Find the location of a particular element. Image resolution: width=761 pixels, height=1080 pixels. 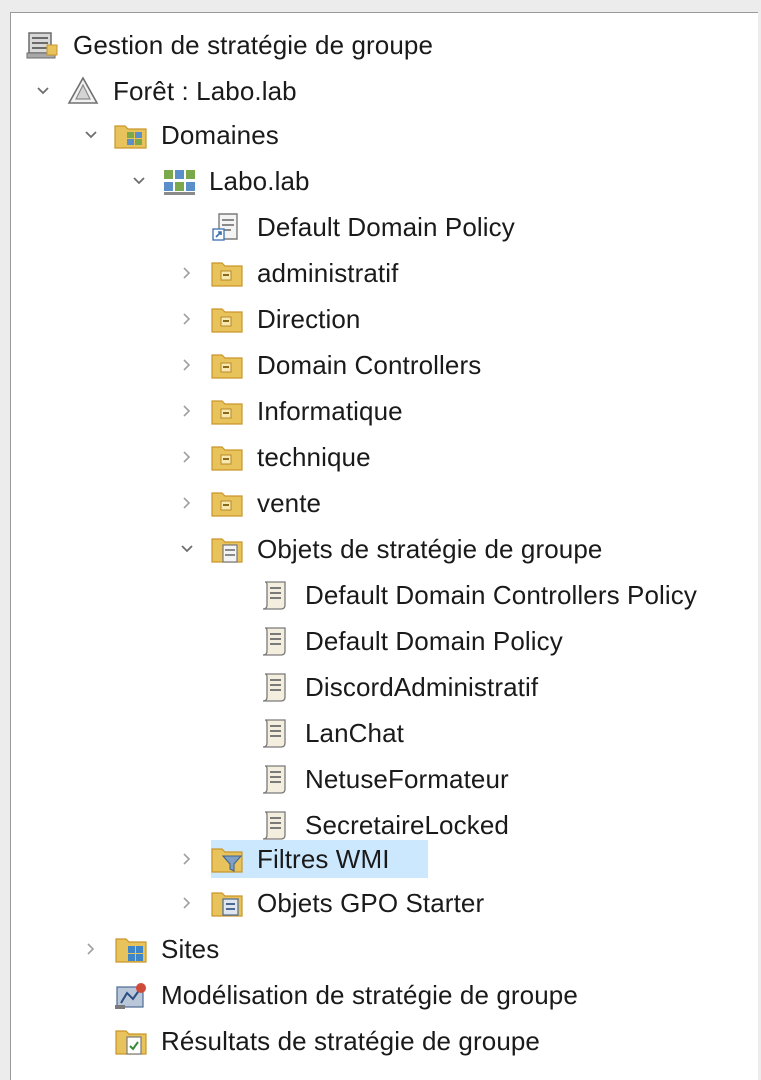

sites-folder-icon is located at coordinates (131, 949).